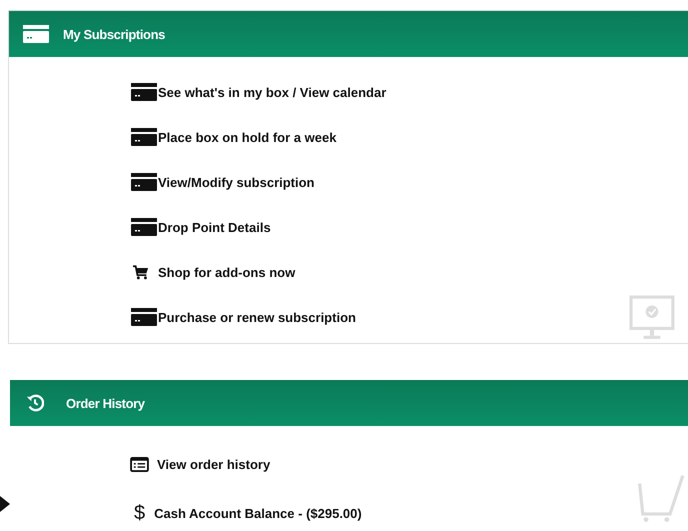  Describe the element at coordinates (105, 403) in the screenshot. I see `panel-title: Order History` at that location.